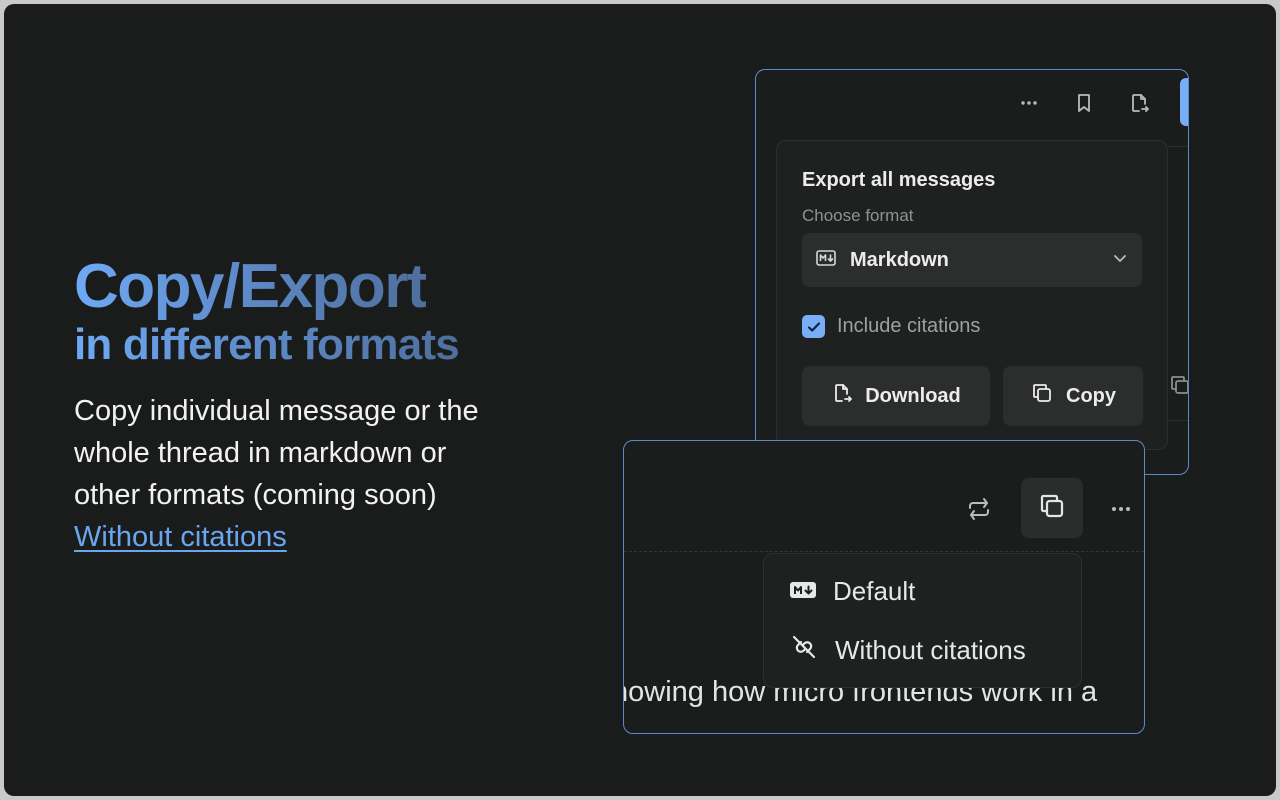 The height and width of the screenshot is (800, 1280). Describe the element at coordinates (842, 396) in the screenshot. I see `download-file-icon` at that location.